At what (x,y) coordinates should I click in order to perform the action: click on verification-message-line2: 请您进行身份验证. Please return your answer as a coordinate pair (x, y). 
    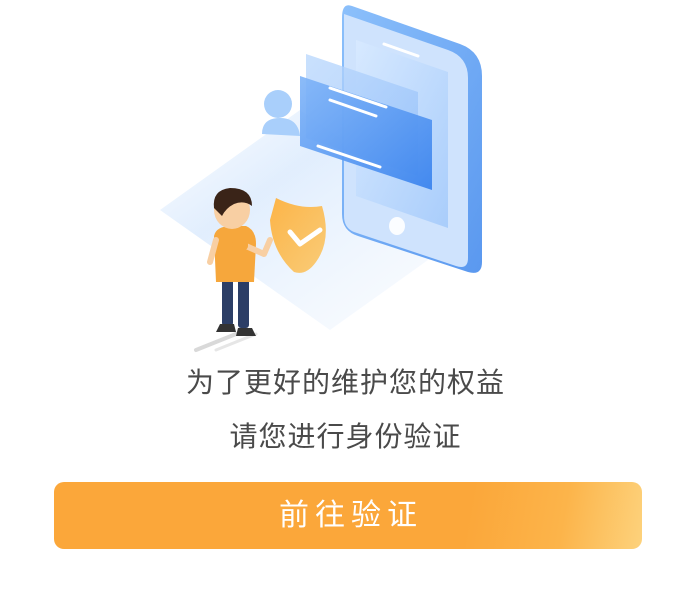
    Looking at the image, I should click on (345, 436).